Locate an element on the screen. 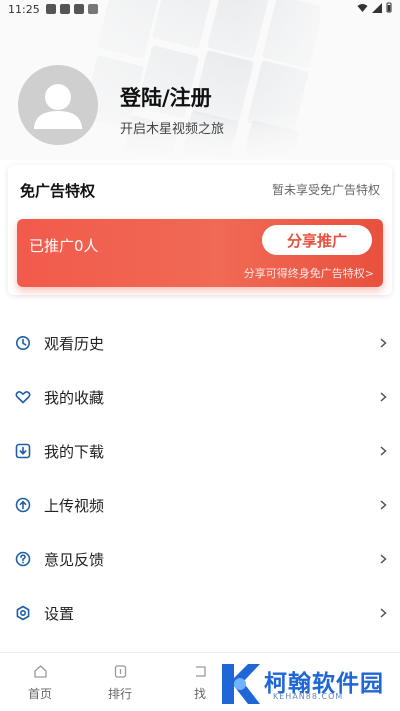  menu-label: 观看历史 is located at coordinates (74, 343).